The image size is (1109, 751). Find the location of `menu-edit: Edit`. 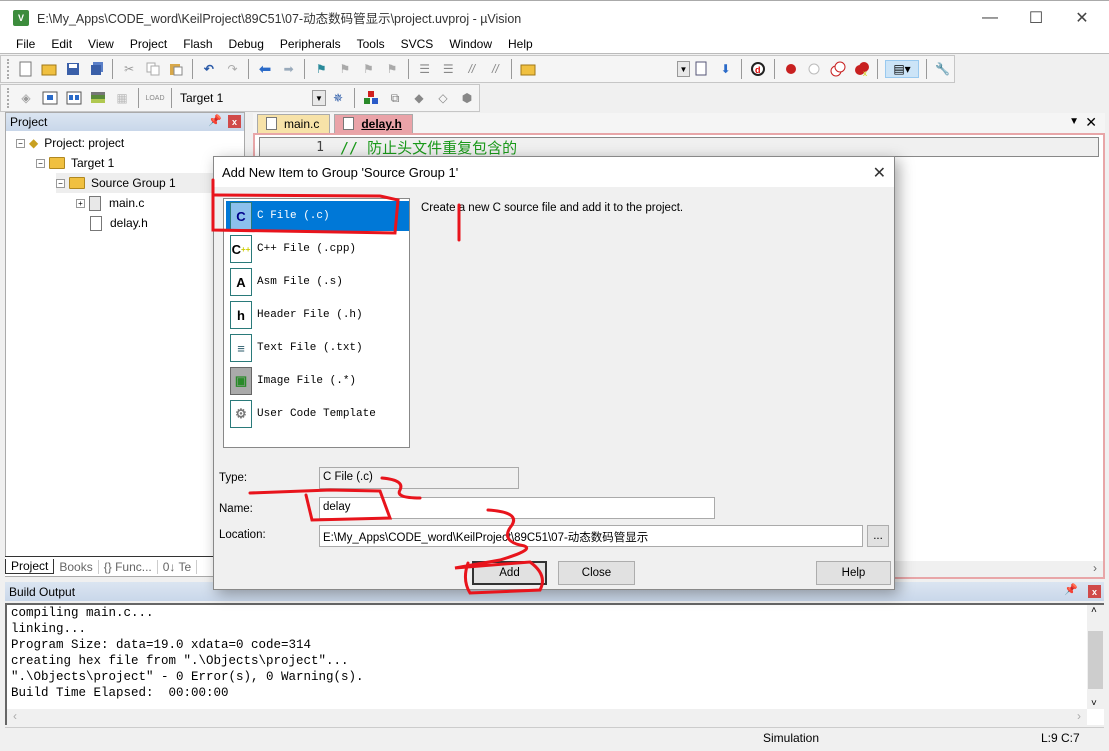

menu-edit: Edit is located at coordinates (61, 44).